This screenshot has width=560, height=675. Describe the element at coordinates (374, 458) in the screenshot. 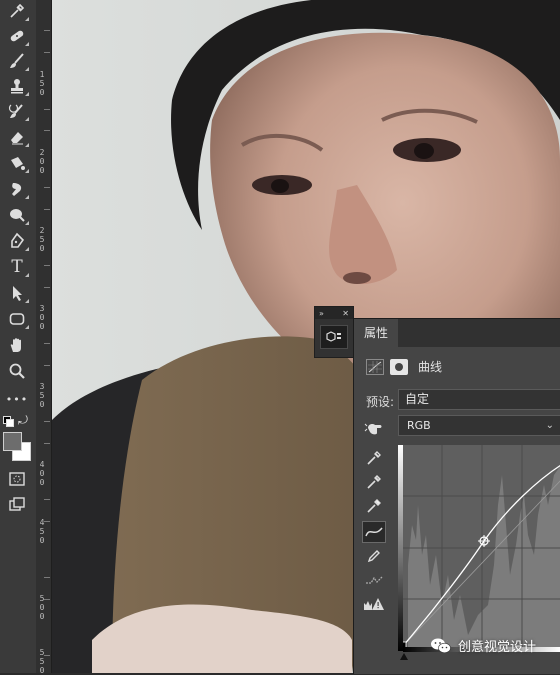

I see `black-point-eyedropper-icon` at that location.